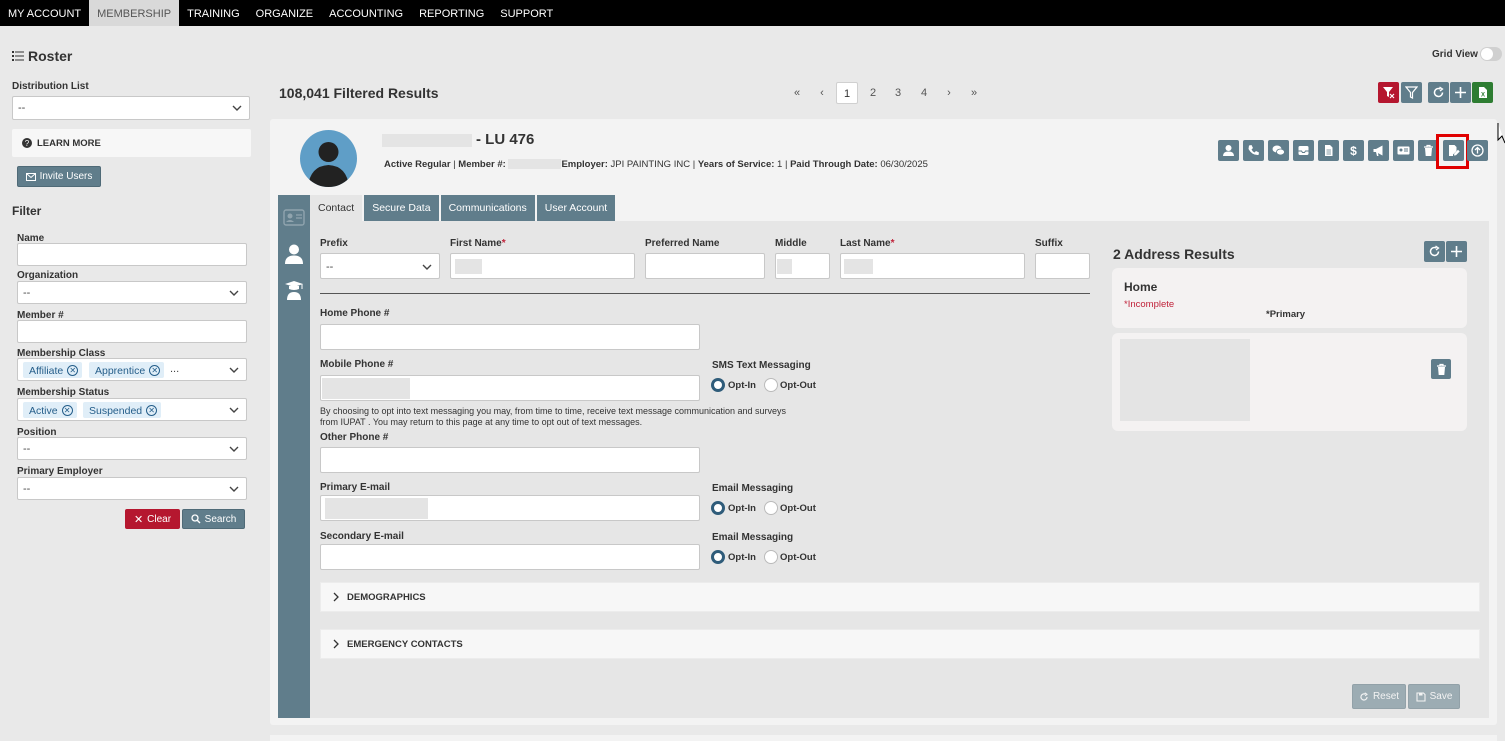 This screenshot has height=741, width=1505. What do you see at coordinates (366, 13) in the screenshot?
I see `nav-accounting: ACCOUNTING` at bounding box center [366, 13].